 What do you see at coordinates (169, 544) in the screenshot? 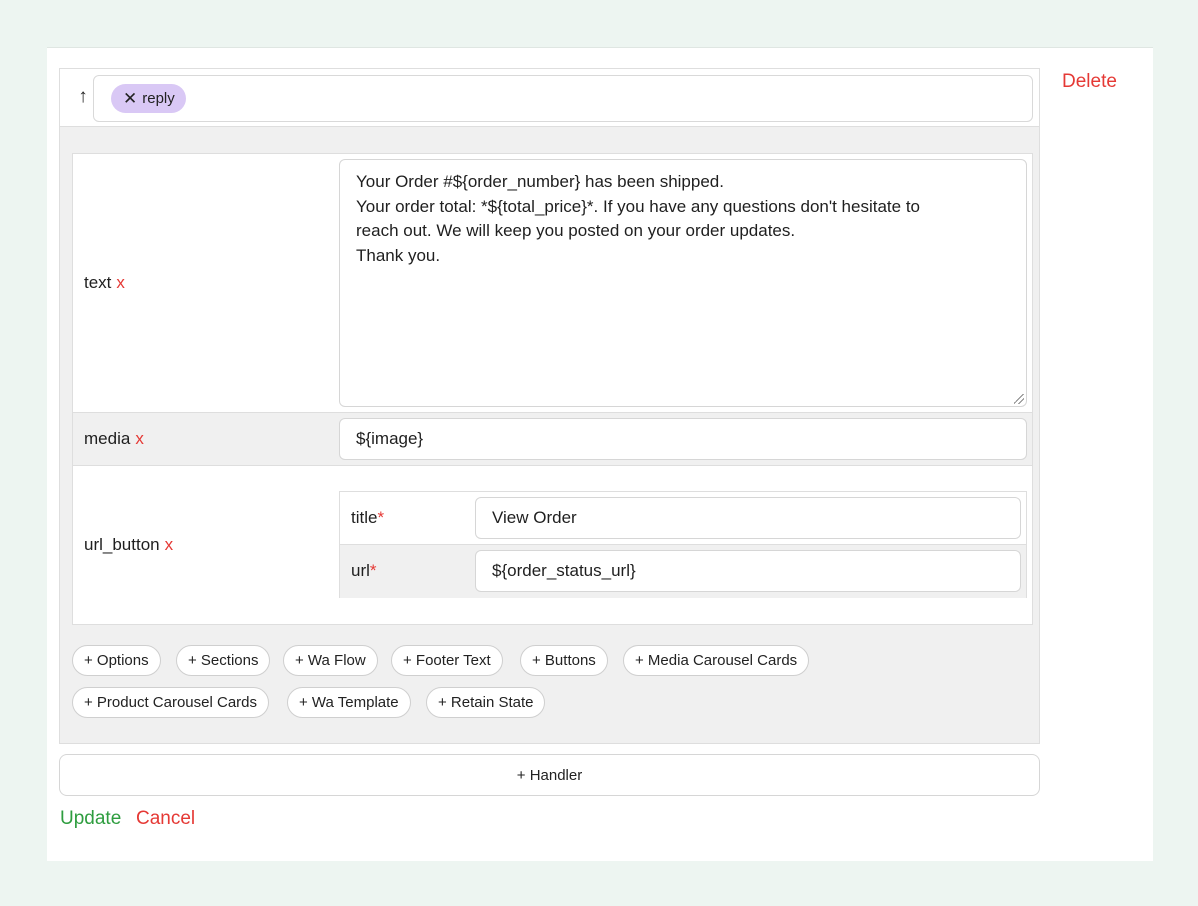
I see `remove-url-button-button: x` at bounding box center [169, 544].